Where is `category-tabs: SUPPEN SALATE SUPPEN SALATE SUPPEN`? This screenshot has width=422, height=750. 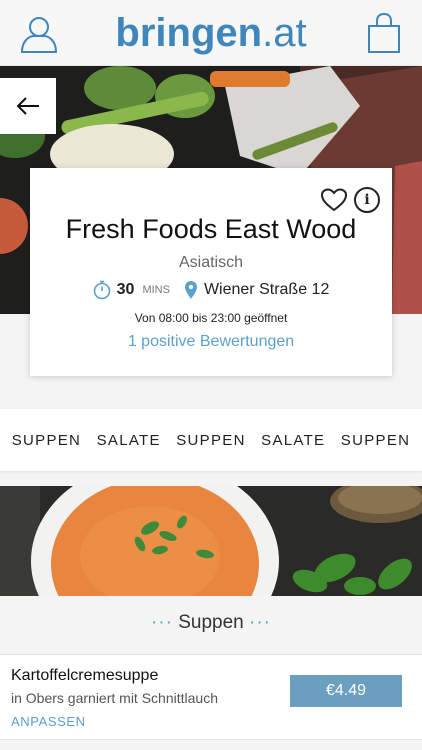
category-tabs: SUPPEN SALATE SUPPEN SALATE SUPPEN is located at coordinates (211, 440).